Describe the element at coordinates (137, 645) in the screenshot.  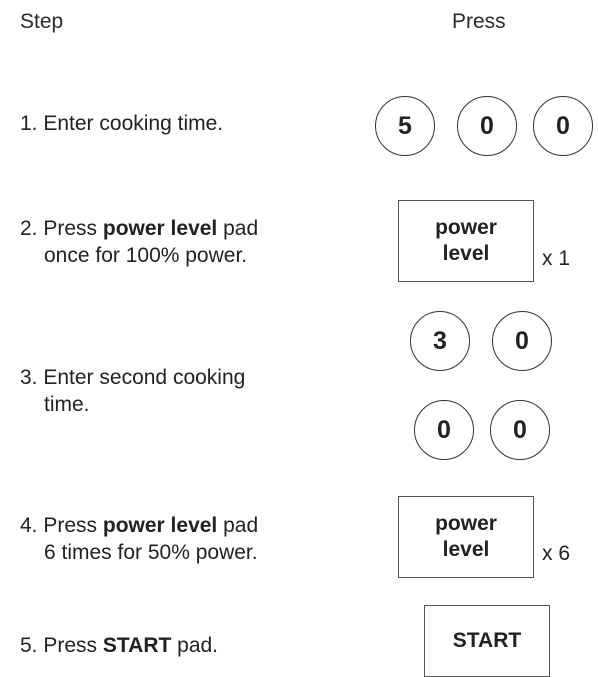
I see `step-key-name: START` at that location.